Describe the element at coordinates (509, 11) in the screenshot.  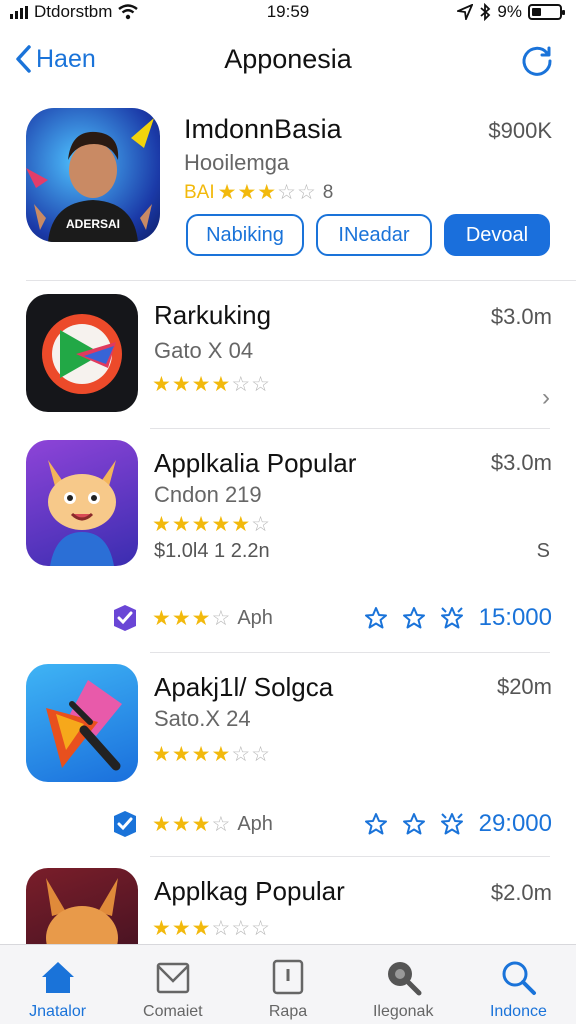
I see `battery-percent: 9%` at that location.